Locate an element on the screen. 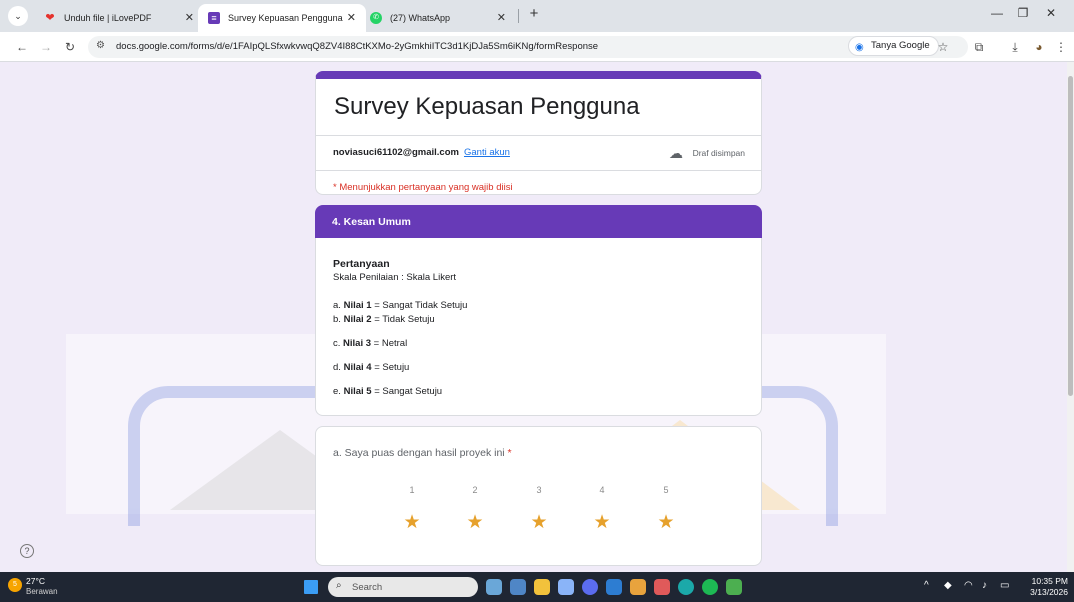 The height and width of the screenshot is (602, 1074). forms-icon: ≡ is located at coordinates (214, 18).